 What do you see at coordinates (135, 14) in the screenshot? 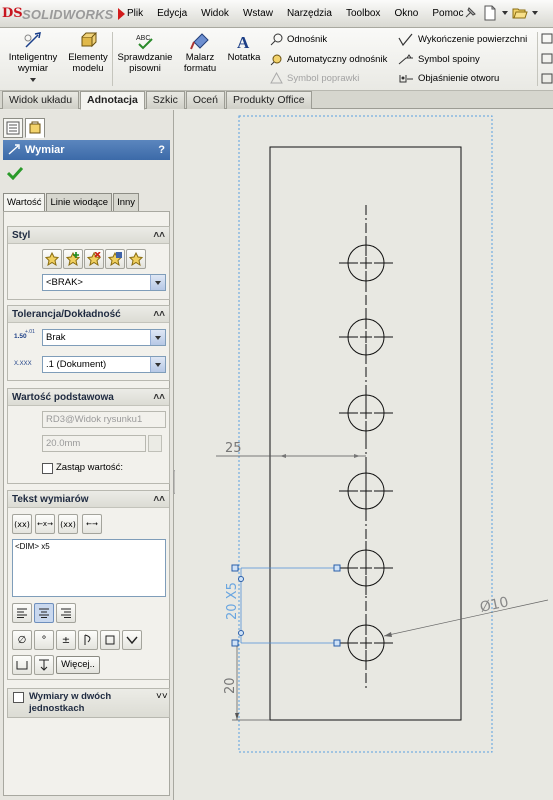
I see `menu-file: Plik` at bounding box center [135, 14].